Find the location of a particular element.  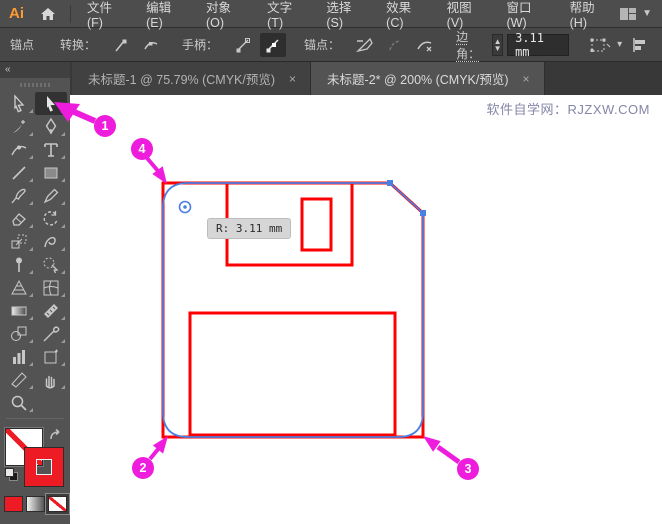

convert-to-corner-icon is located at coordinates (121, 45).